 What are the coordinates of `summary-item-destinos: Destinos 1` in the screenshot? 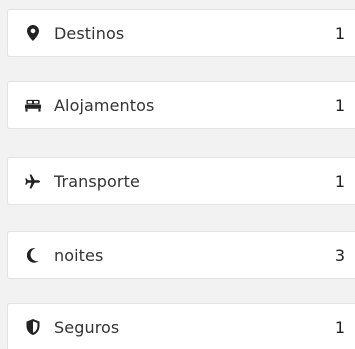 It's located at (181, 33).